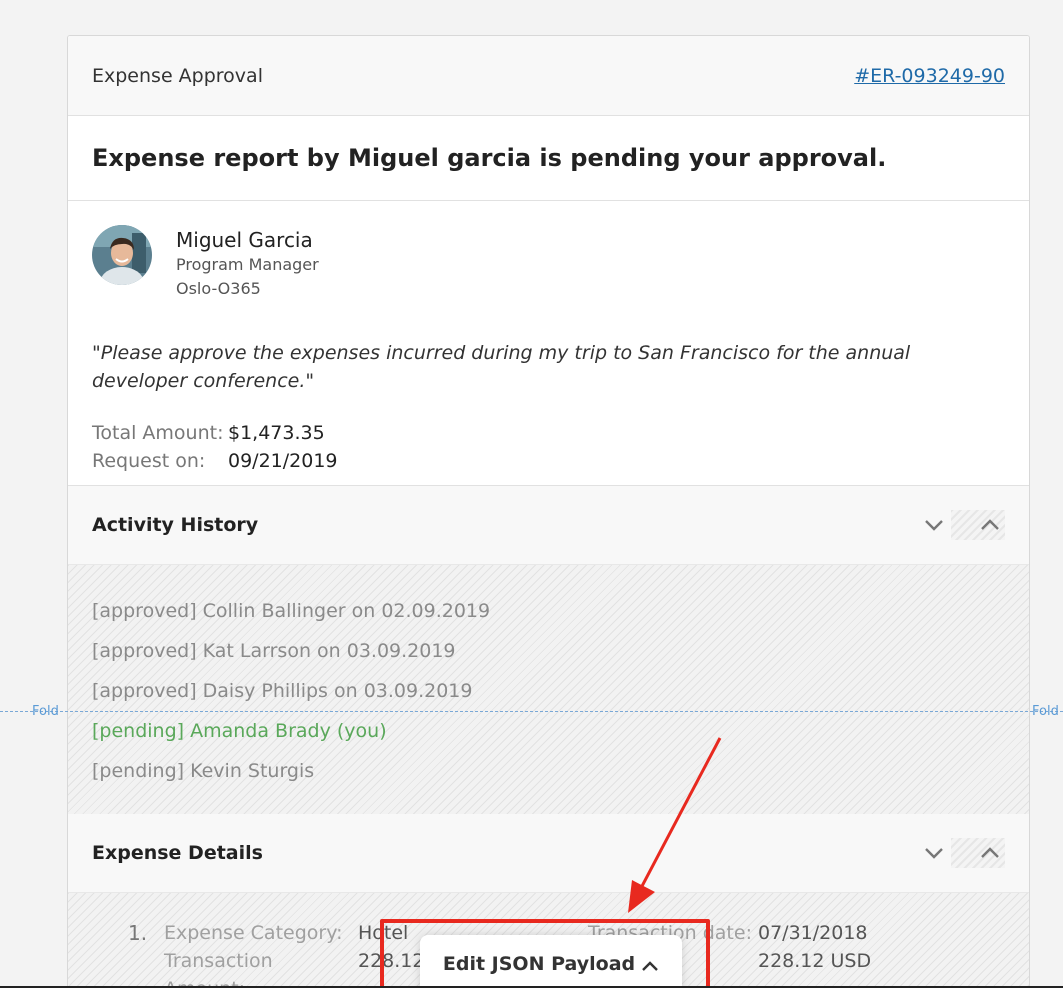  I want to click on requester-info: Miguel Garcia Program Manager Oslo-O365, so click(247, 264).